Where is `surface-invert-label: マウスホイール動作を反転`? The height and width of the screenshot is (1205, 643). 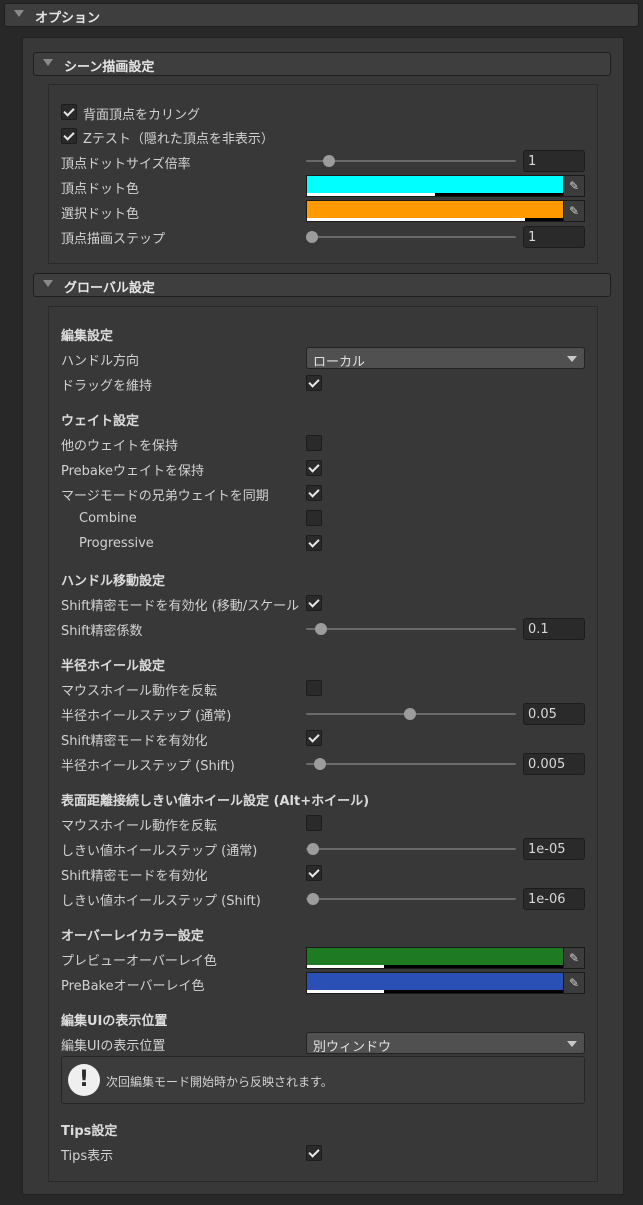
surface-invert-label: マウスホイール動作を反転 is located at coordinates (139, 826).